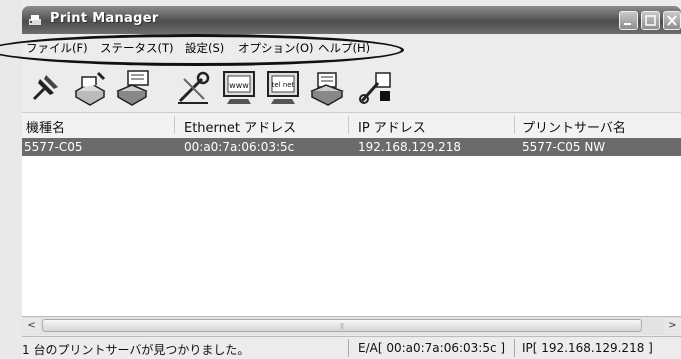 The image size is (681, 359). I want to click on www-button: www, so click(239, 88).